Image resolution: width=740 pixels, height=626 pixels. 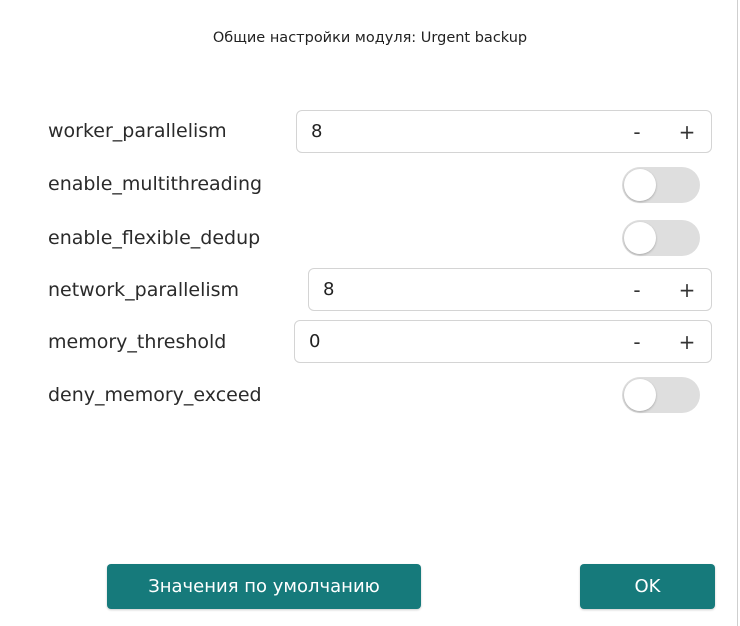 What do you see at coordinates (637, 342) in the screenshot?
I see `memory-threshold-decrement-button: -` at bounding box center [637, 342].